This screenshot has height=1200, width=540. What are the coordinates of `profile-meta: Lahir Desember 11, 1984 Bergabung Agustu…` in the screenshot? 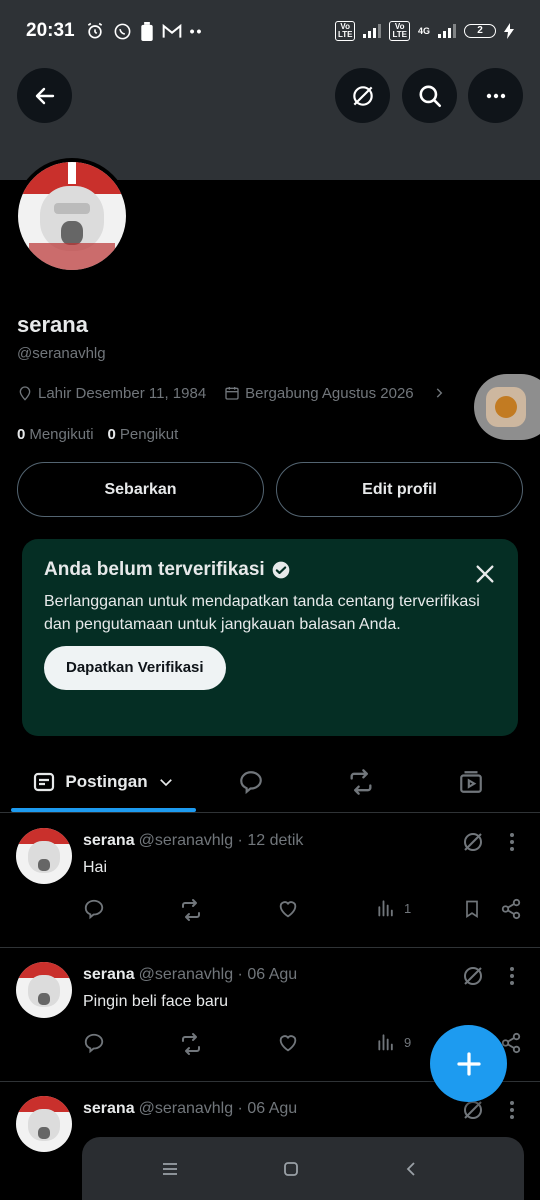 It's located at (231, 393).